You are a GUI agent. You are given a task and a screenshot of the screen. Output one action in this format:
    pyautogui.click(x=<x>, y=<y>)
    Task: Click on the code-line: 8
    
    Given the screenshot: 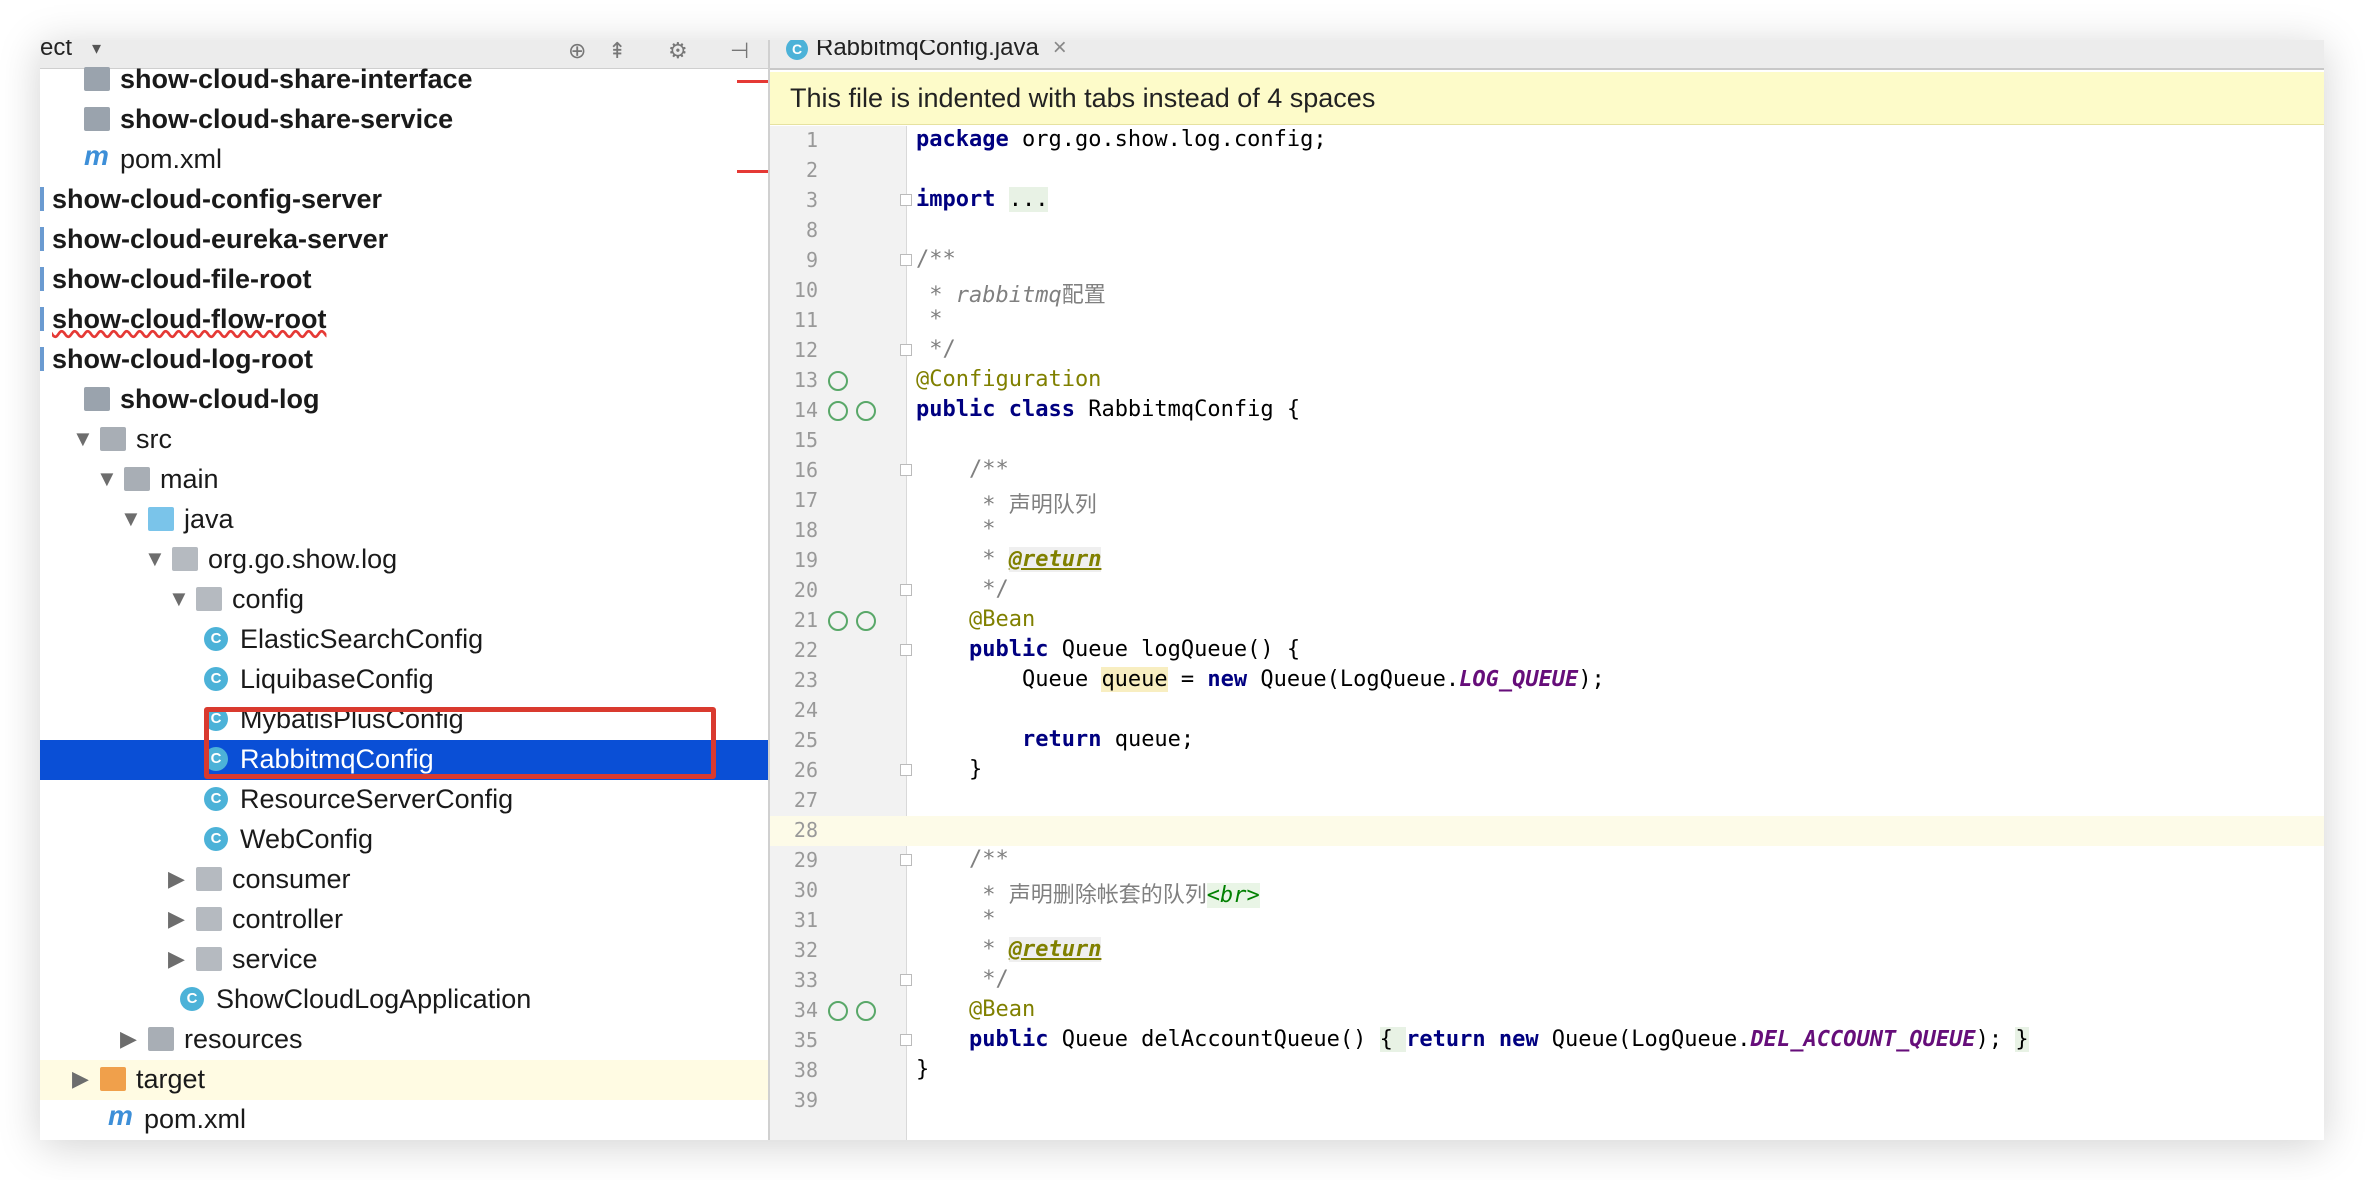 What is the action you would take?
    pyautogui.click(x=1547, y=231)
    